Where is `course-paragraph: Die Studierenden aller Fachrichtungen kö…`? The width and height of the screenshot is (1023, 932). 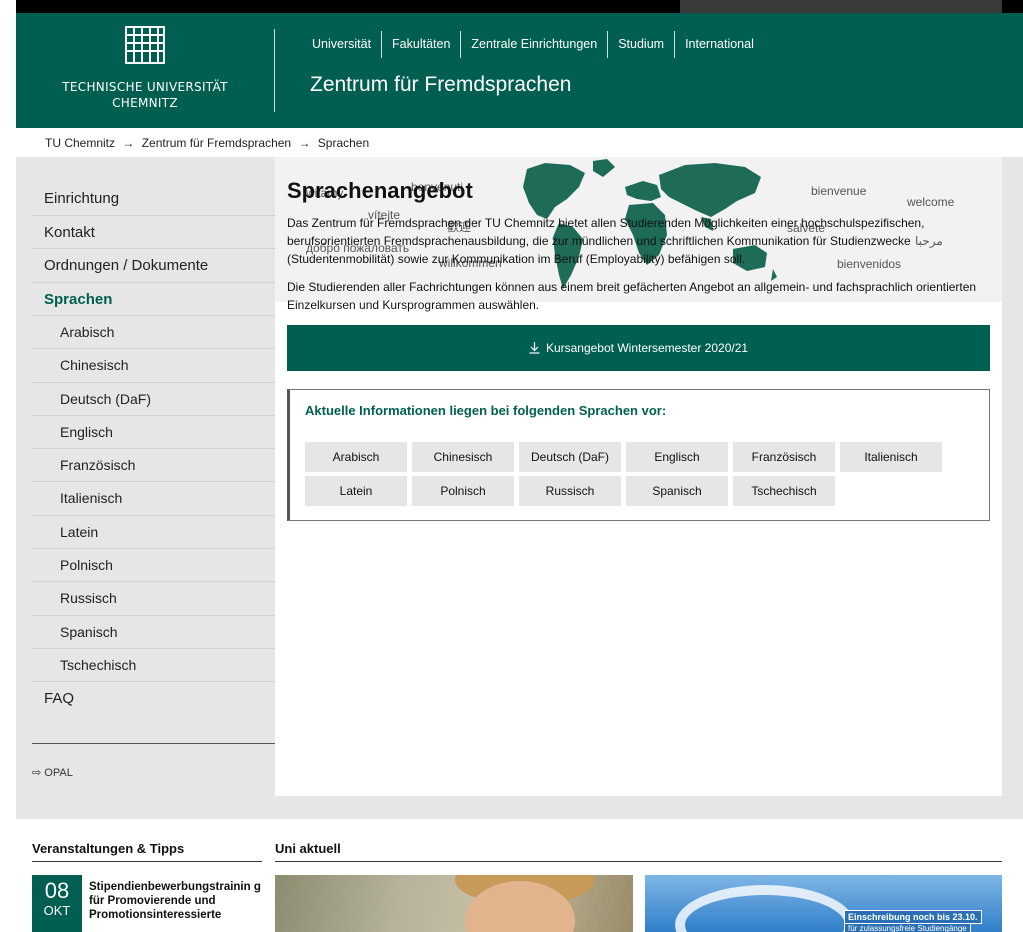 course-paragraph: Die Studierenden aller Fachrichtungen kö… is located at coordinates (632, 296).